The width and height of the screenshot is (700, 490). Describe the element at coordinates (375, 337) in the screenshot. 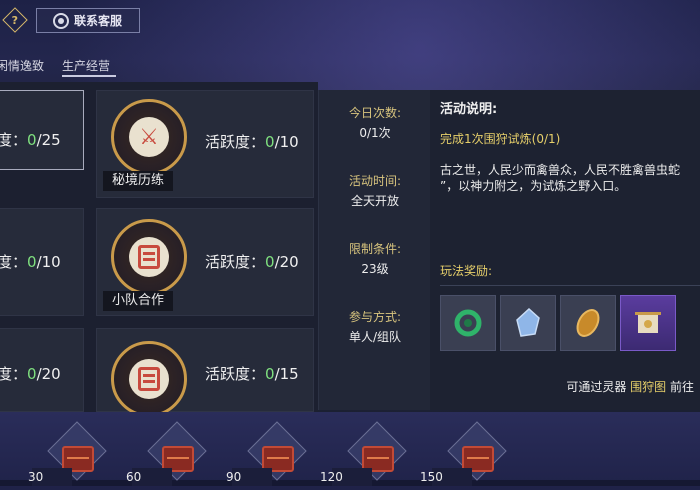

I see `participation-value: 单人/组队` at that location.